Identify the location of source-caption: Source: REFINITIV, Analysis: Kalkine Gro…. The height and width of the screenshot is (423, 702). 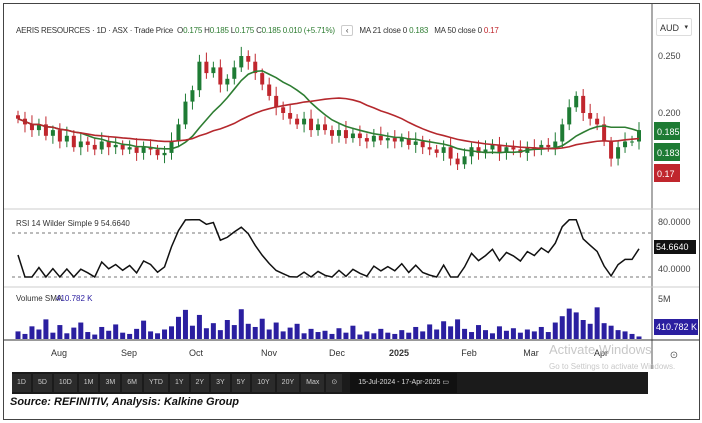
(125, 402).